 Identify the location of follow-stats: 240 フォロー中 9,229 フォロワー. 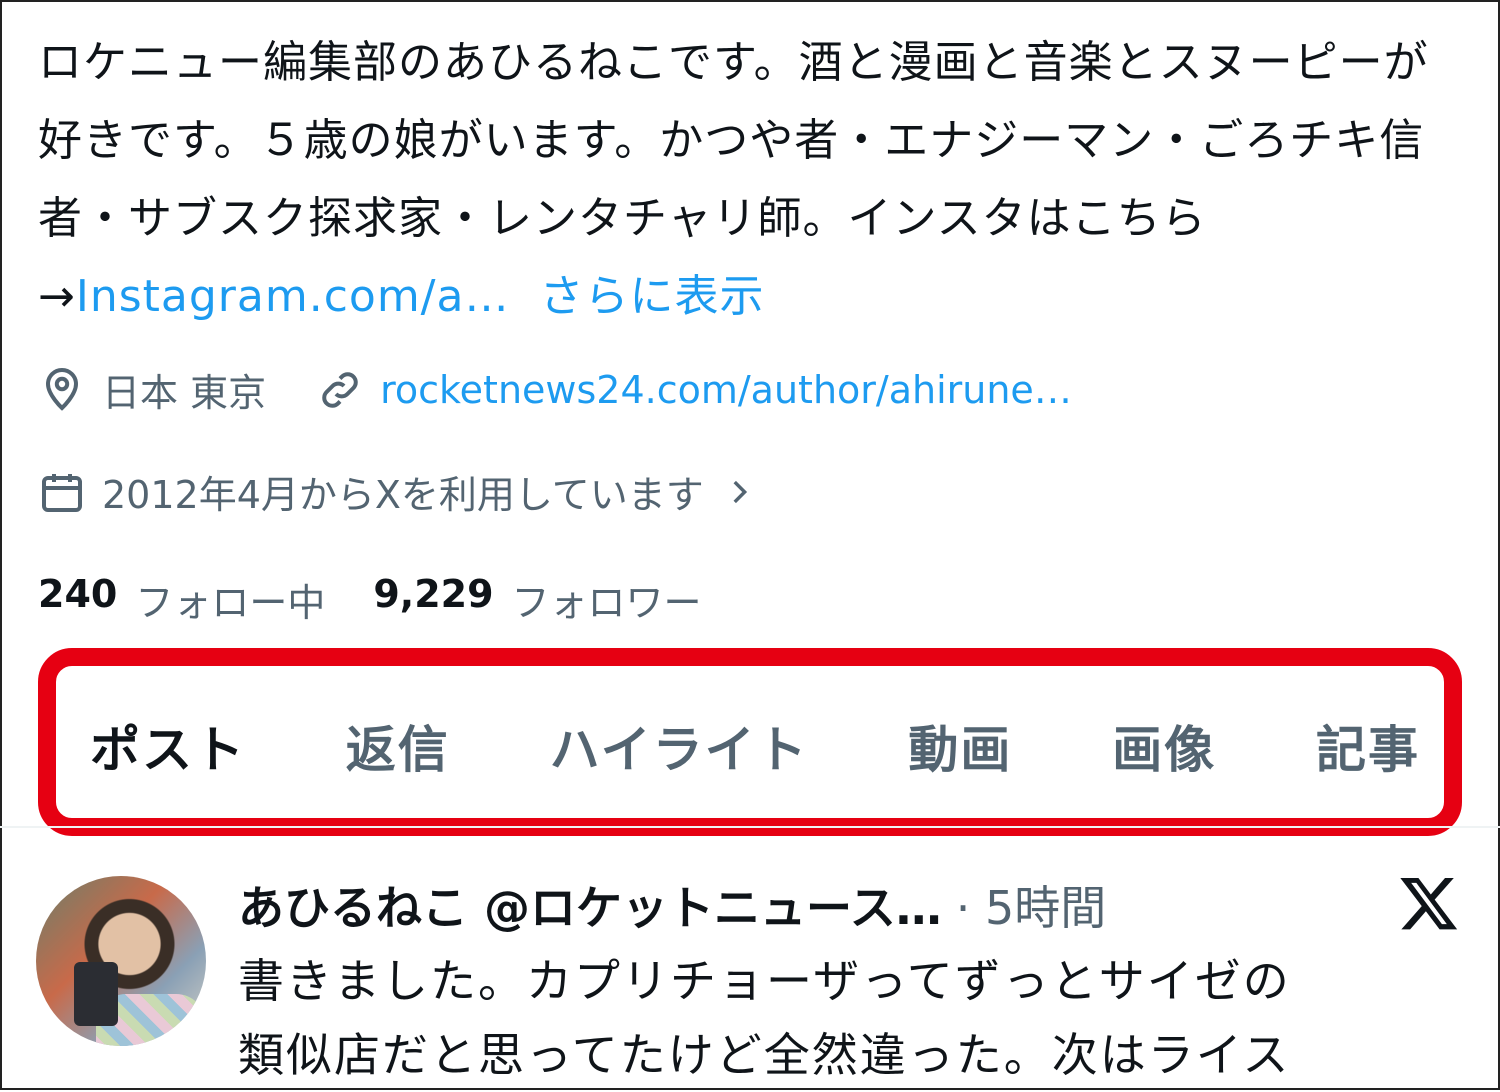
(394, 599).